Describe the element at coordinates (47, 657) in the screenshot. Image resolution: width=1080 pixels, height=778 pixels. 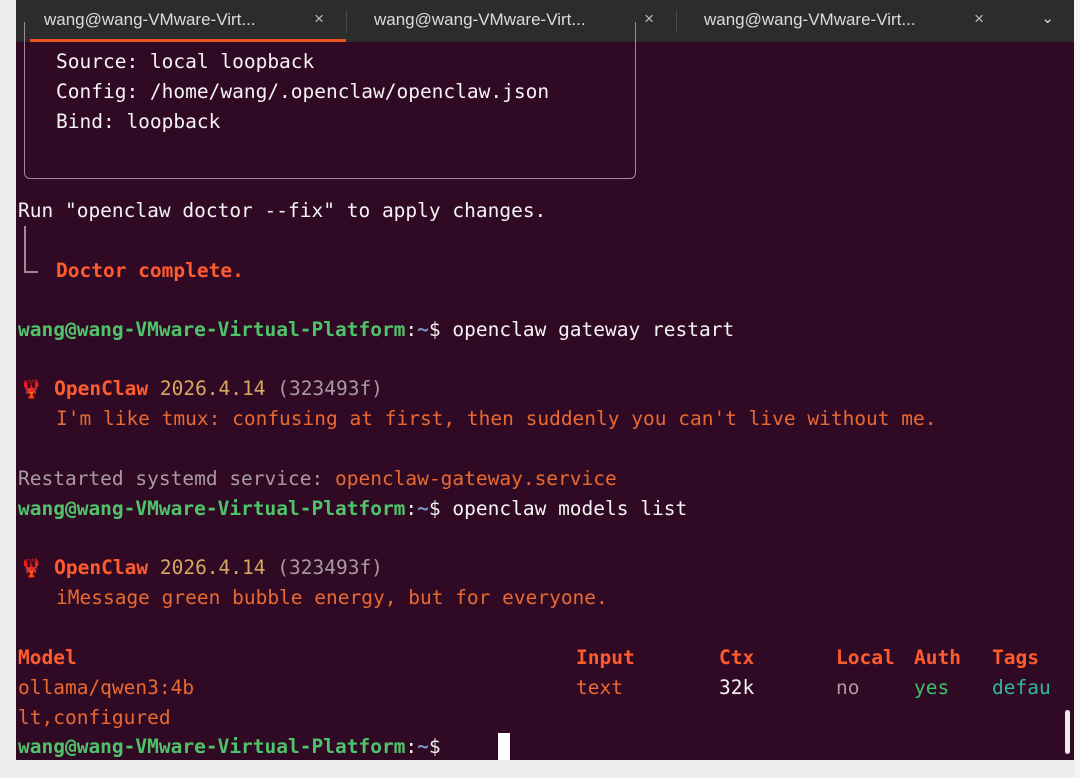
I see `table-header-model: Model` at that location.